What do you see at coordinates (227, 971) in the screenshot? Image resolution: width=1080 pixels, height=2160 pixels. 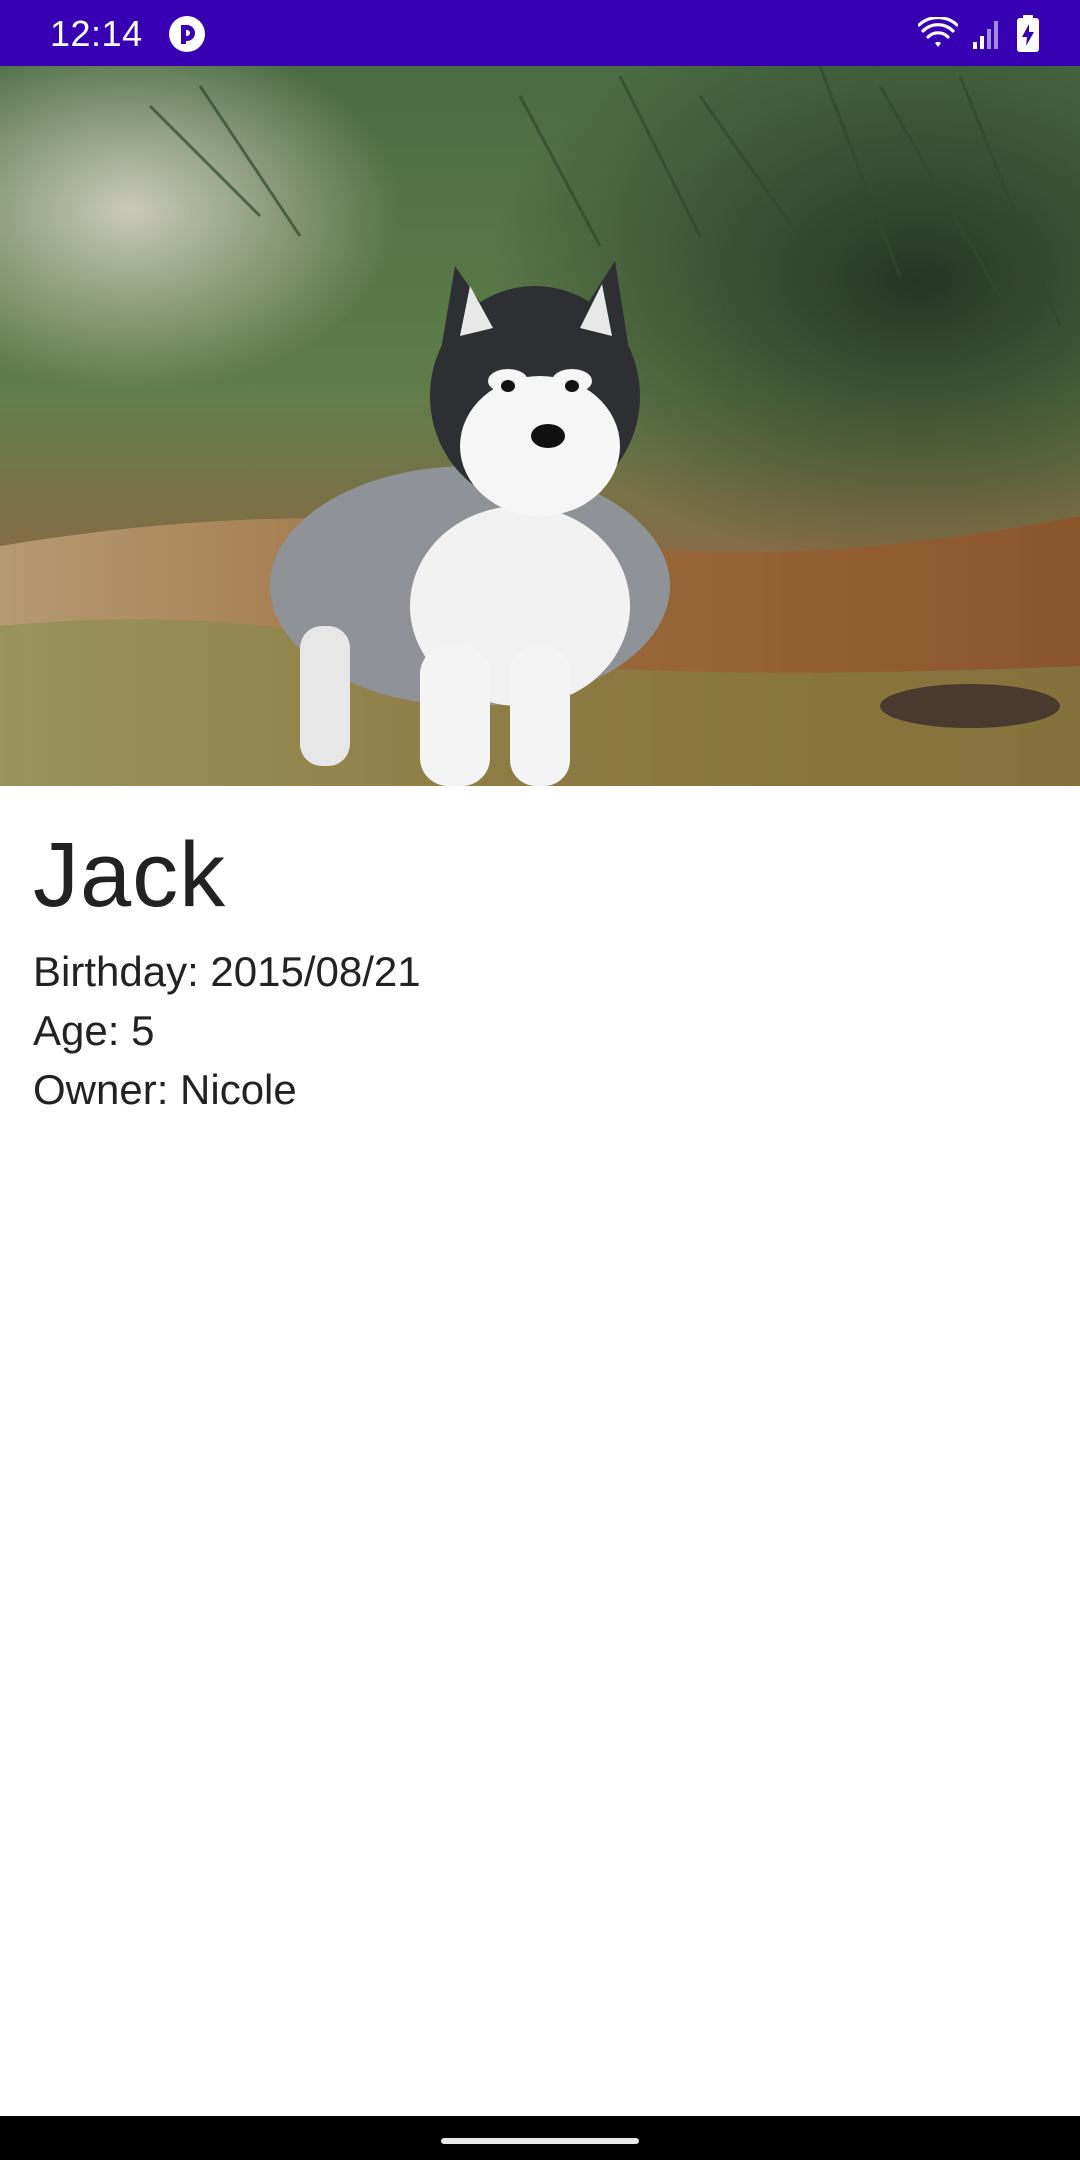 I see `pet-birthday: Birthday: 2015/08/21` at bounding box center [227, 971].